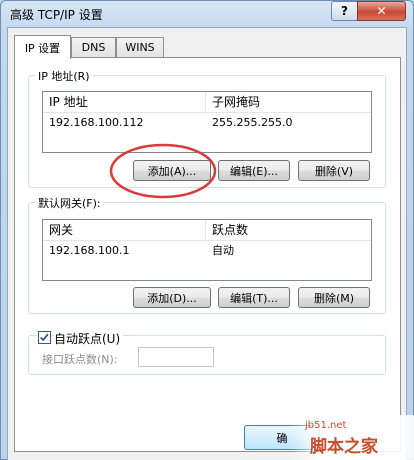  I want to click on interface-metric-label: 接口跃点数(N):, so click(80, 359).